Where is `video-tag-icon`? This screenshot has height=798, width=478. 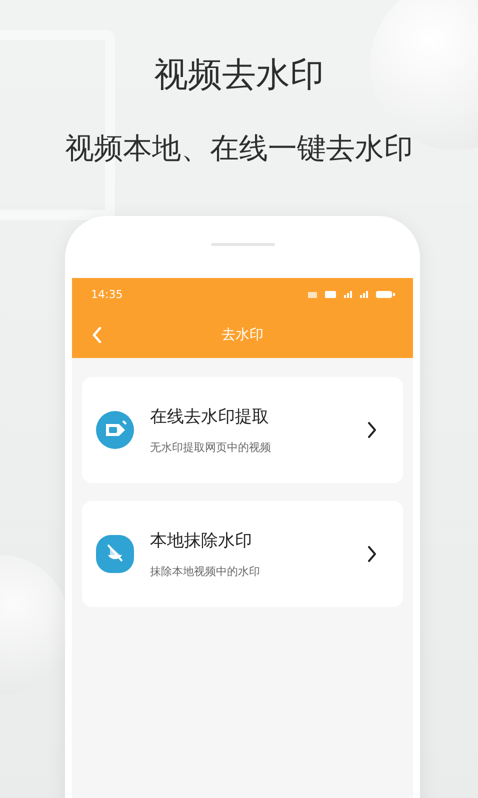
video-tag-icon is located at coordinates (115, 430).